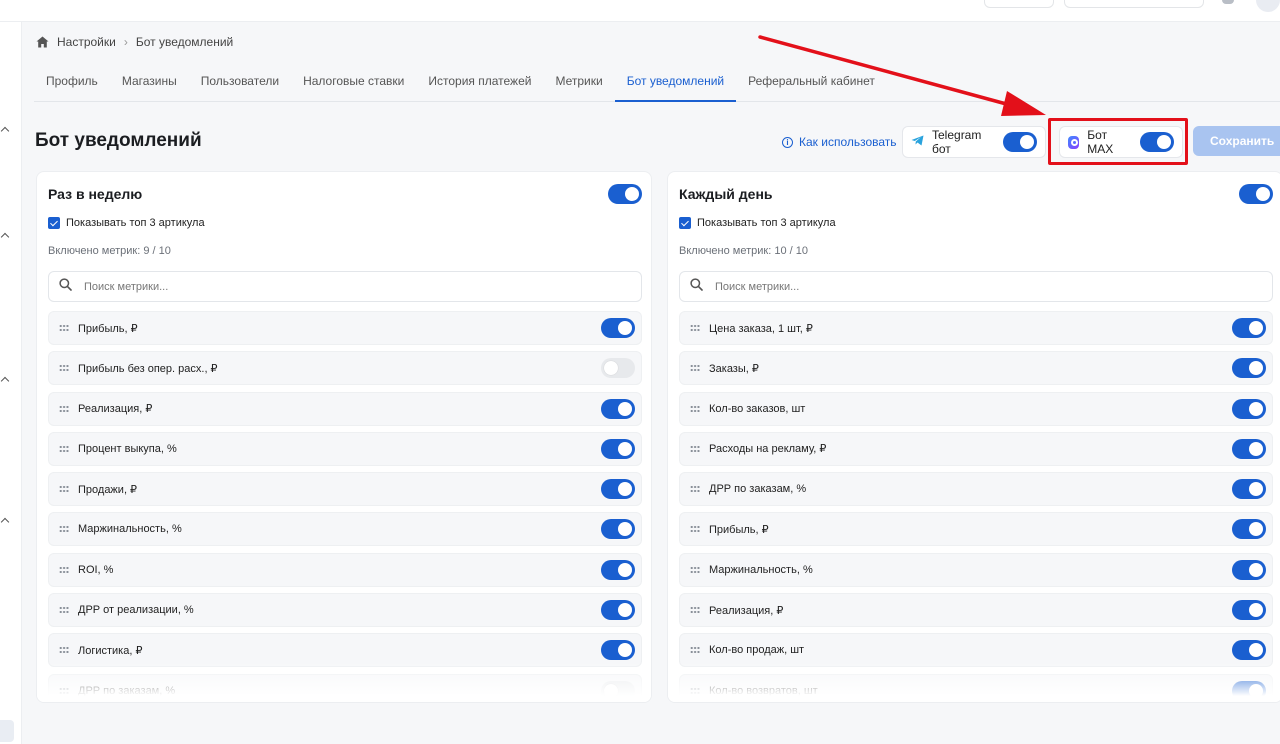  Describe the element at coordinates (974, 142) in the screenshot. I see `telegram-bot-switch: Telegram бот` at that location.